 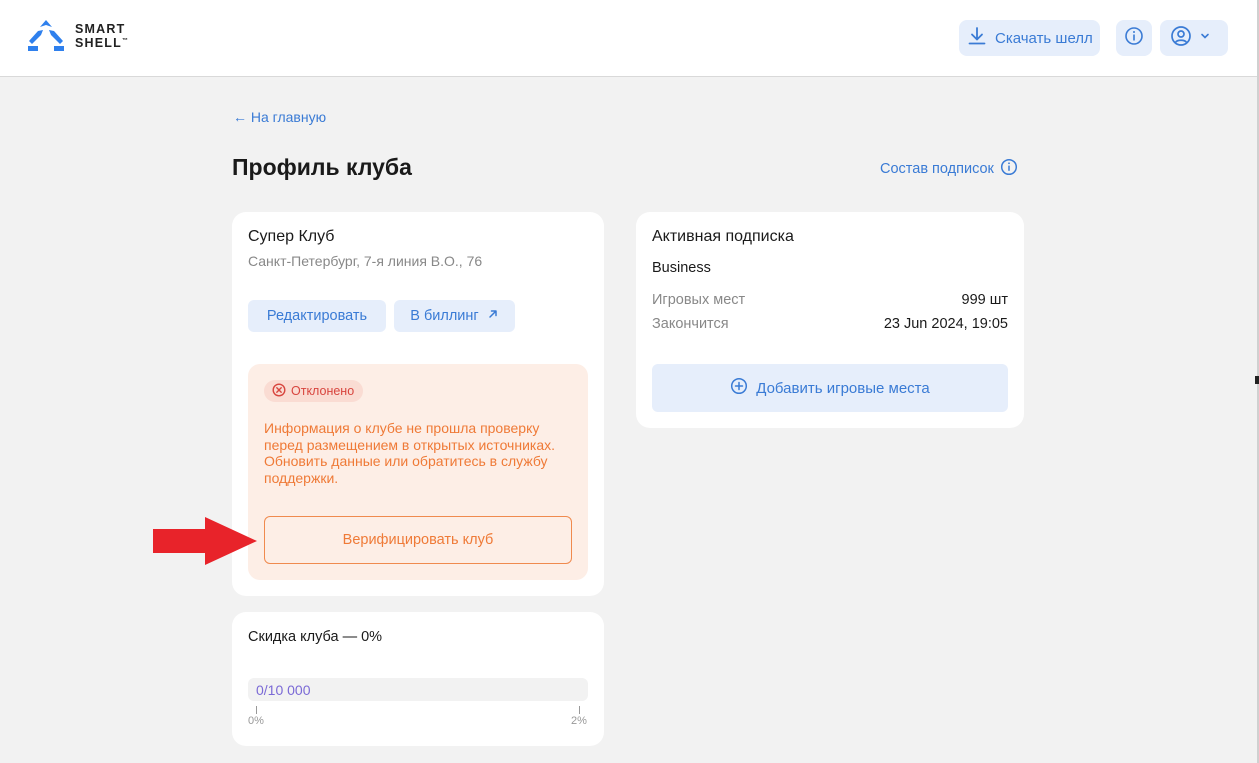 What do you see at coordinates (937, 169) in the screenshot?
I see `subscriptions-link-label: Состав подписок` at bounding box center [937, 169].